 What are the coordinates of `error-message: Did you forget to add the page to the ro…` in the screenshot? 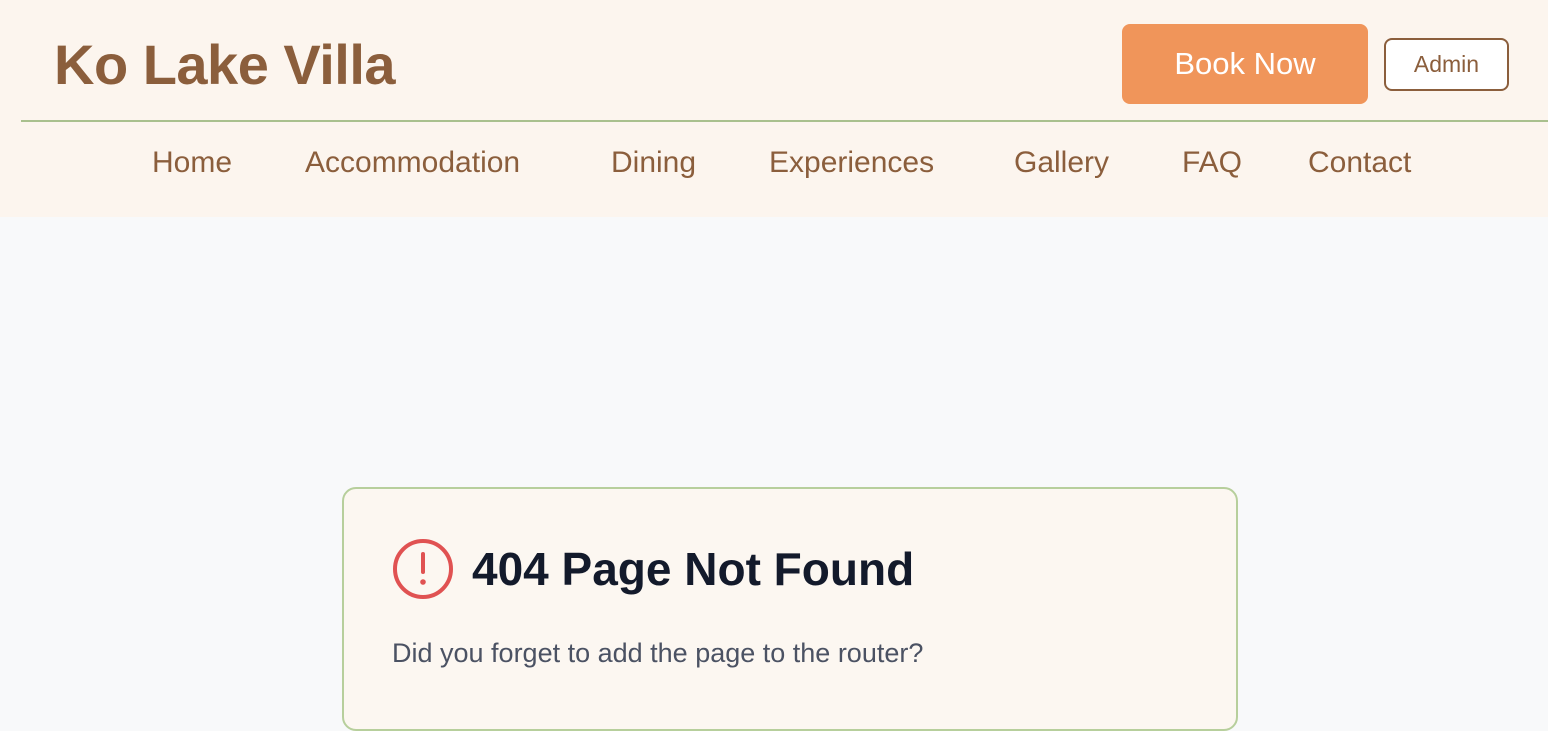 It's located at (658, 653).